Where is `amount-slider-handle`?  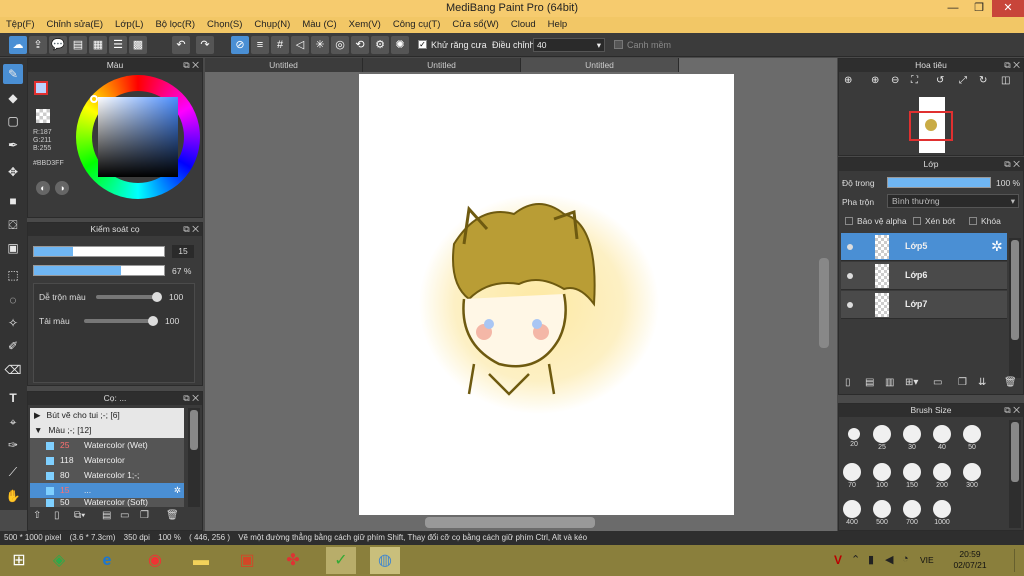 amount-slider-handle is located at coordinates (153, 321).